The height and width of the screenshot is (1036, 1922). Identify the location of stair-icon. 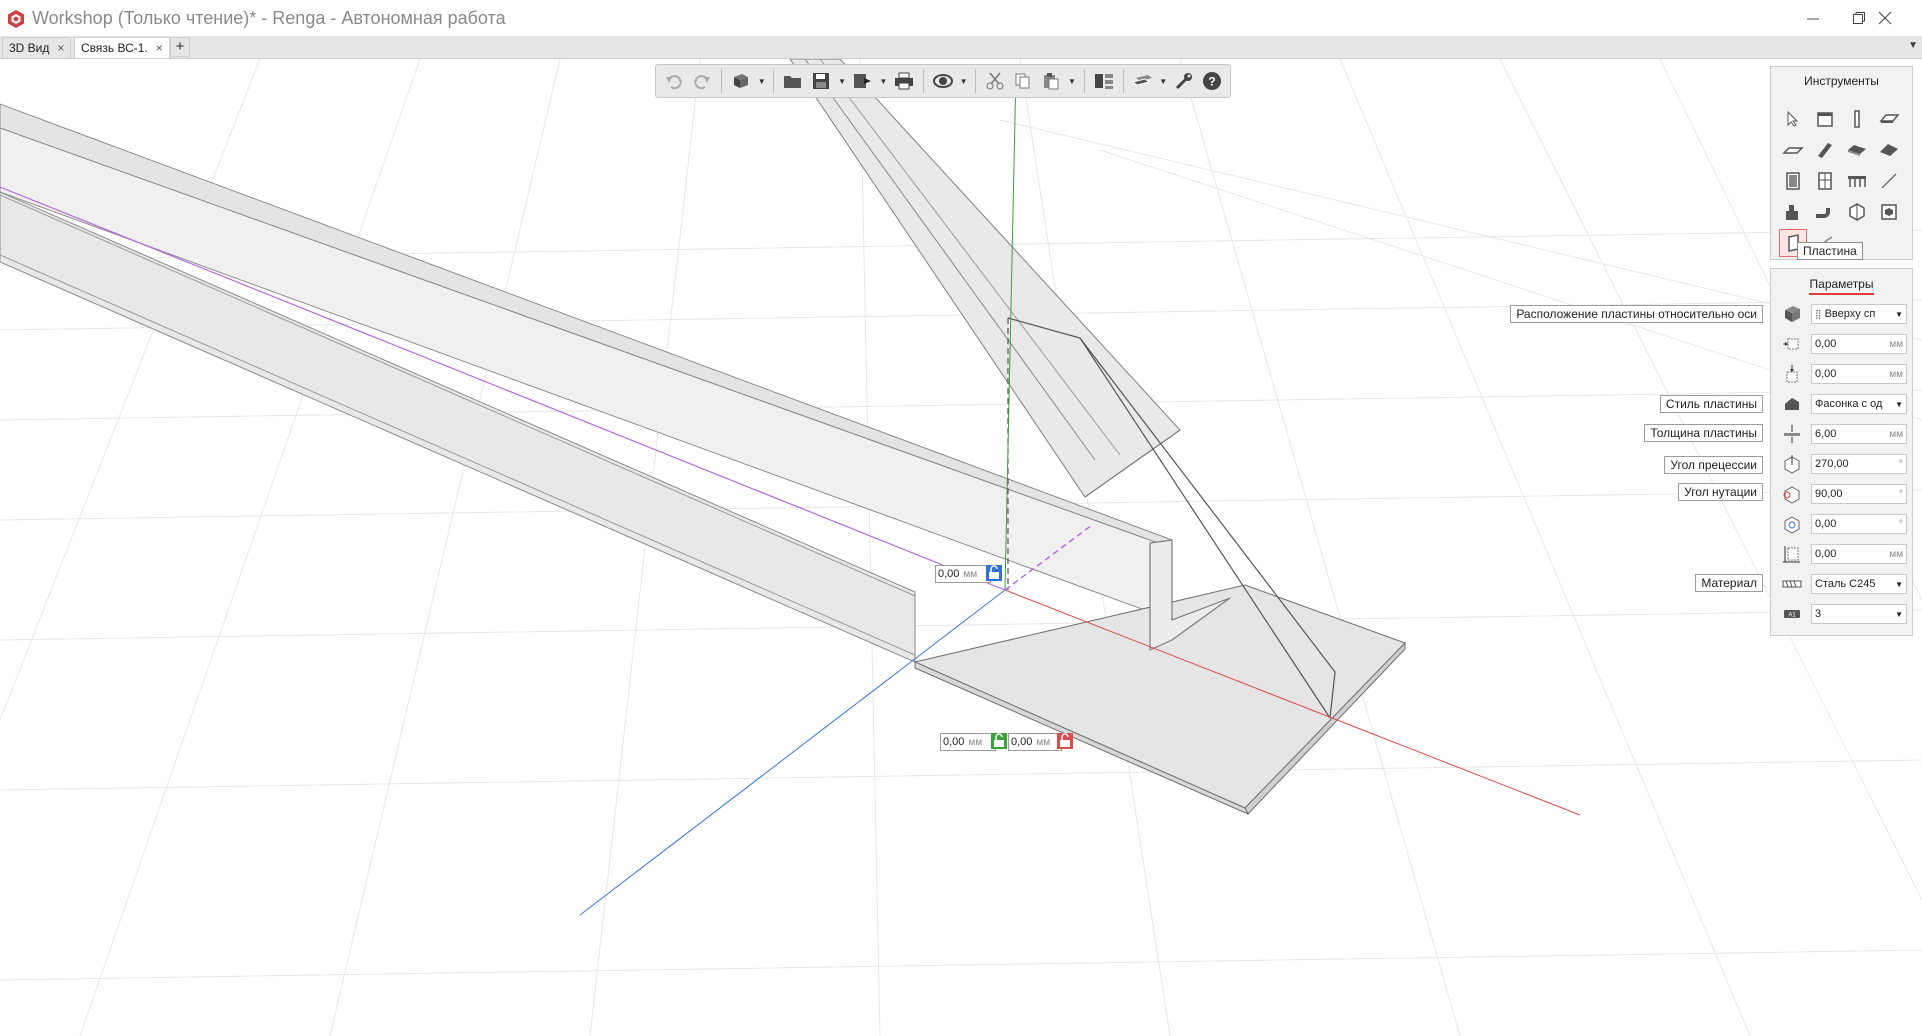
(1857, 150).